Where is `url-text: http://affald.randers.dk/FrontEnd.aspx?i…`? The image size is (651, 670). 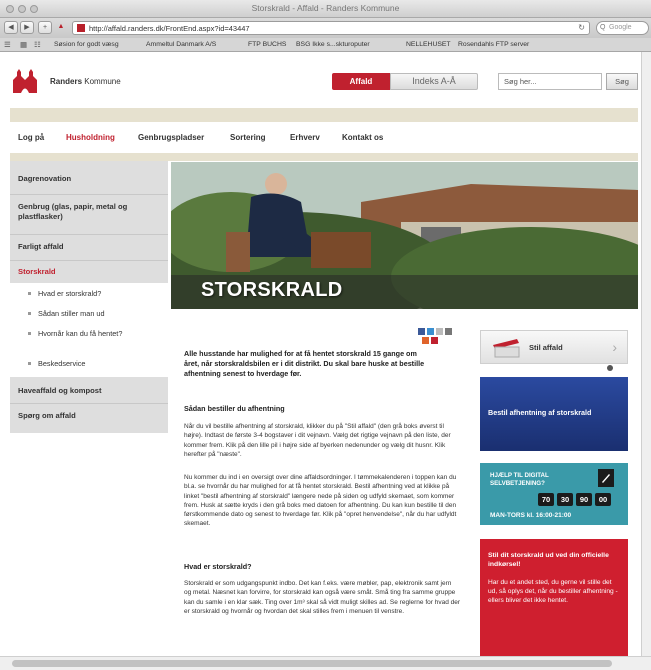
url-text: http://affald.randers.dk/FrontEnd.aspx?i… is located at coordinates (169, 28).